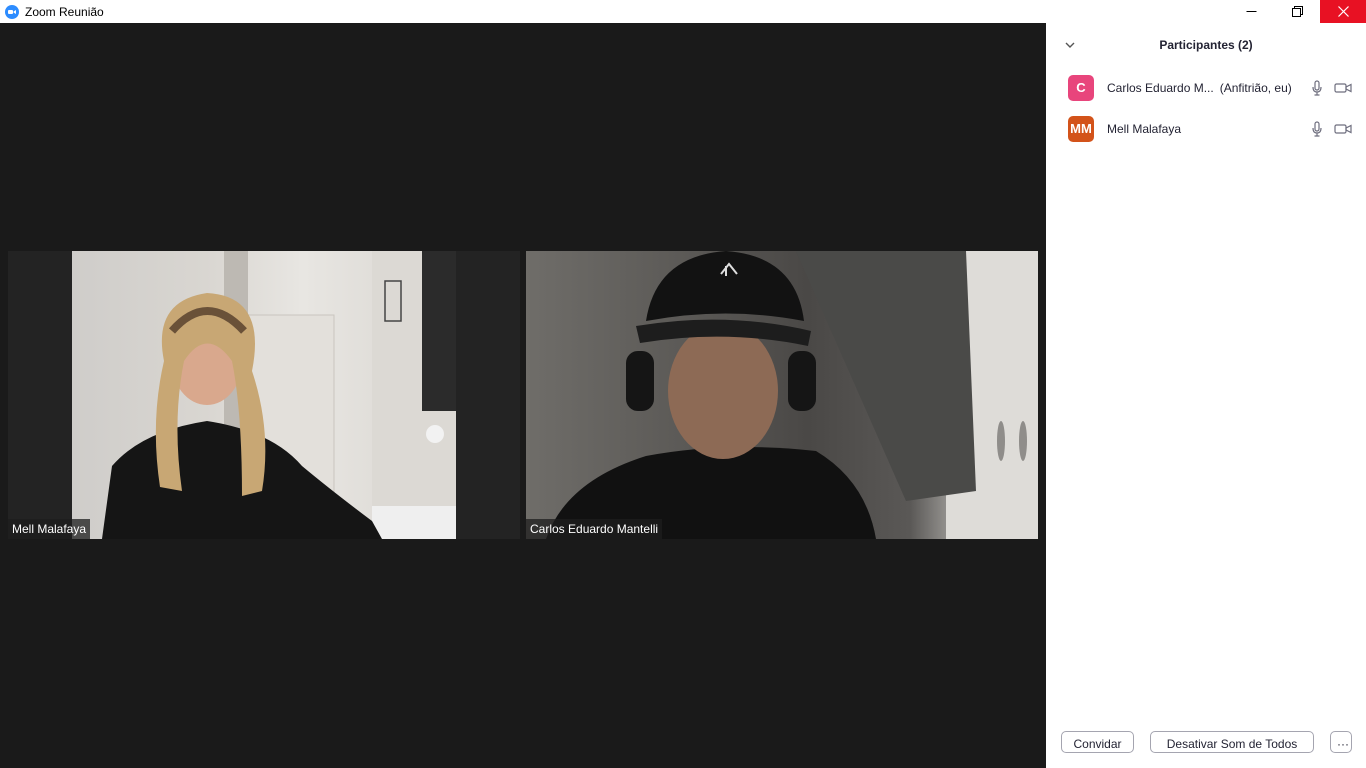 Image resolution: width=1366 pixels, height=768 pixels. I want to click on mute-all-button: Desativar Som de Todos, so click(1232, 742).